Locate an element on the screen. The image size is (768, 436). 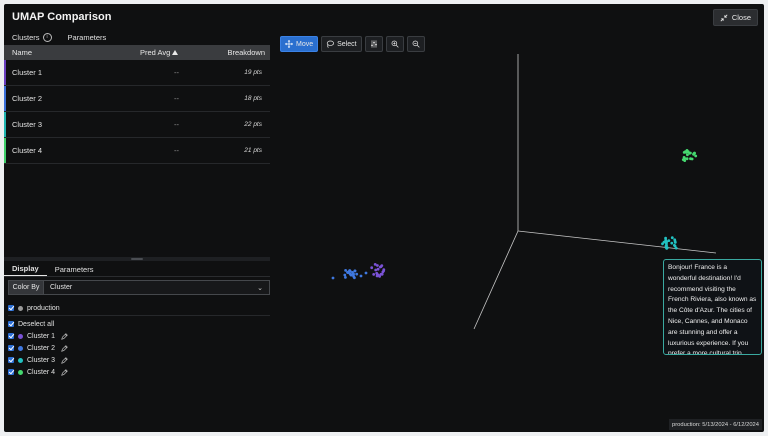
top-tabs: Clusters i Parameters is located at coordinates (137, 37).